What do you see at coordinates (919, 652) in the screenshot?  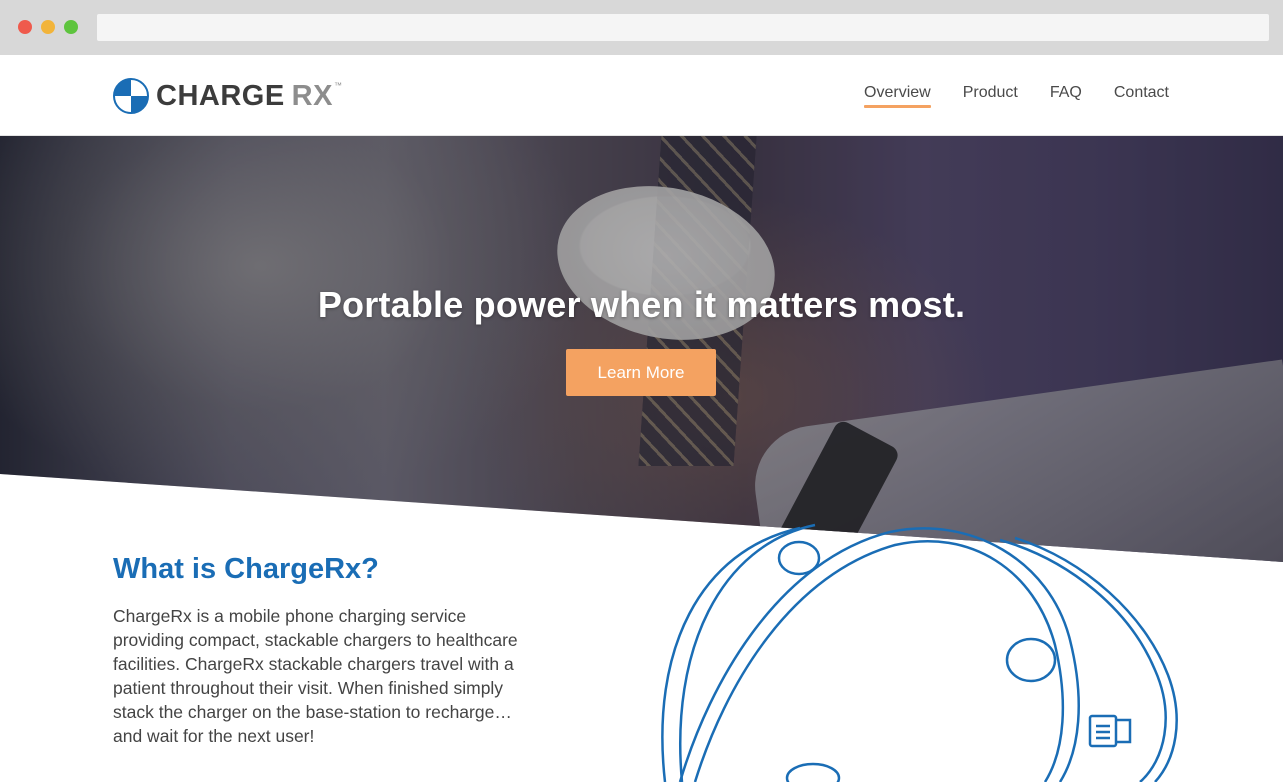 I see `charger-device-illustration-icon` at bounding box center [919, 652].